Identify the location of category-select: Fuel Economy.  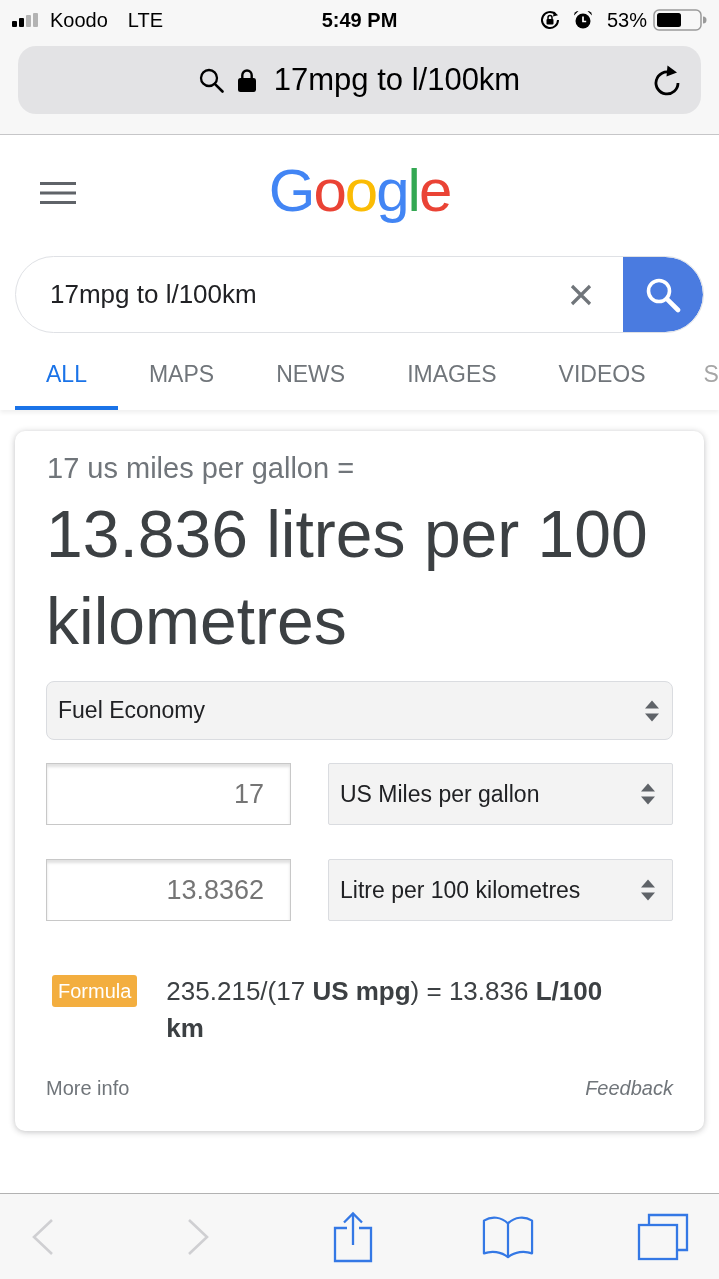
(359, 710).